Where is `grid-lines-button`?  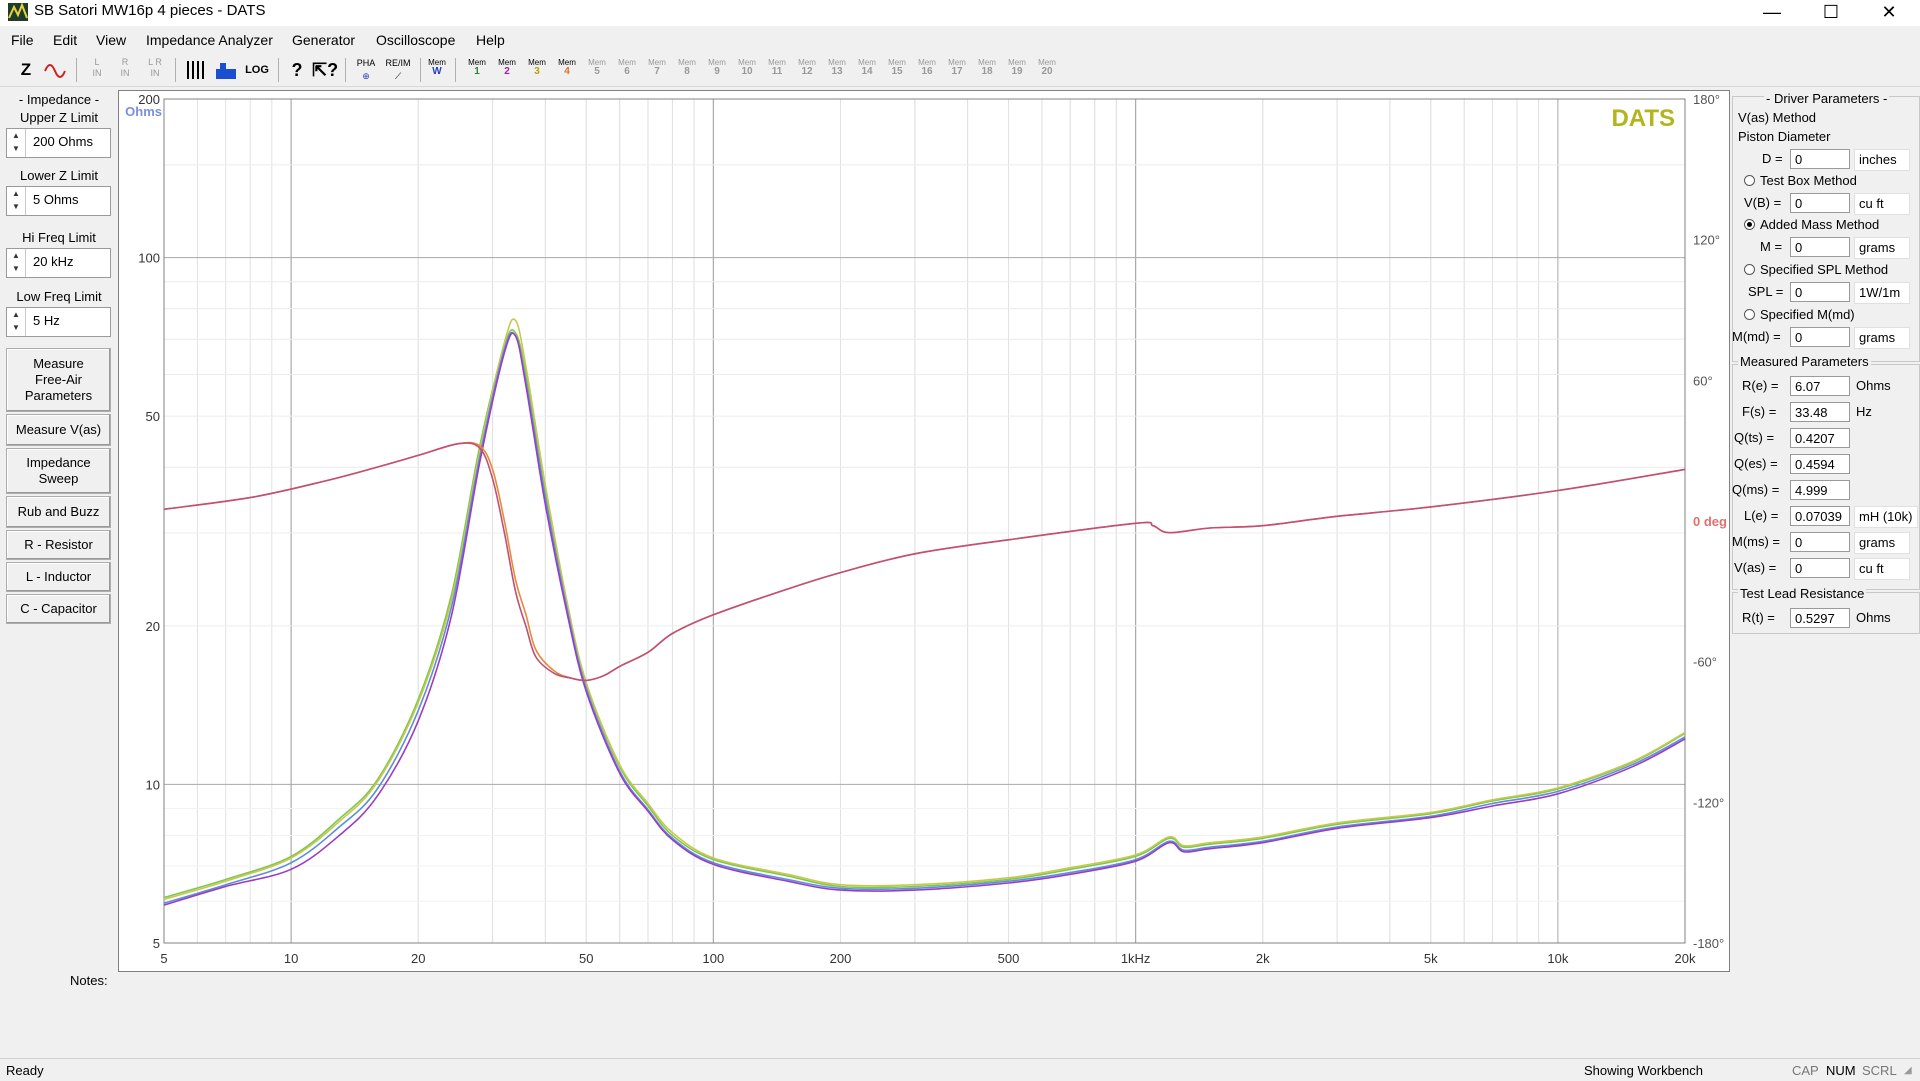
grid-lines-button is located at coordinates (196, 70).